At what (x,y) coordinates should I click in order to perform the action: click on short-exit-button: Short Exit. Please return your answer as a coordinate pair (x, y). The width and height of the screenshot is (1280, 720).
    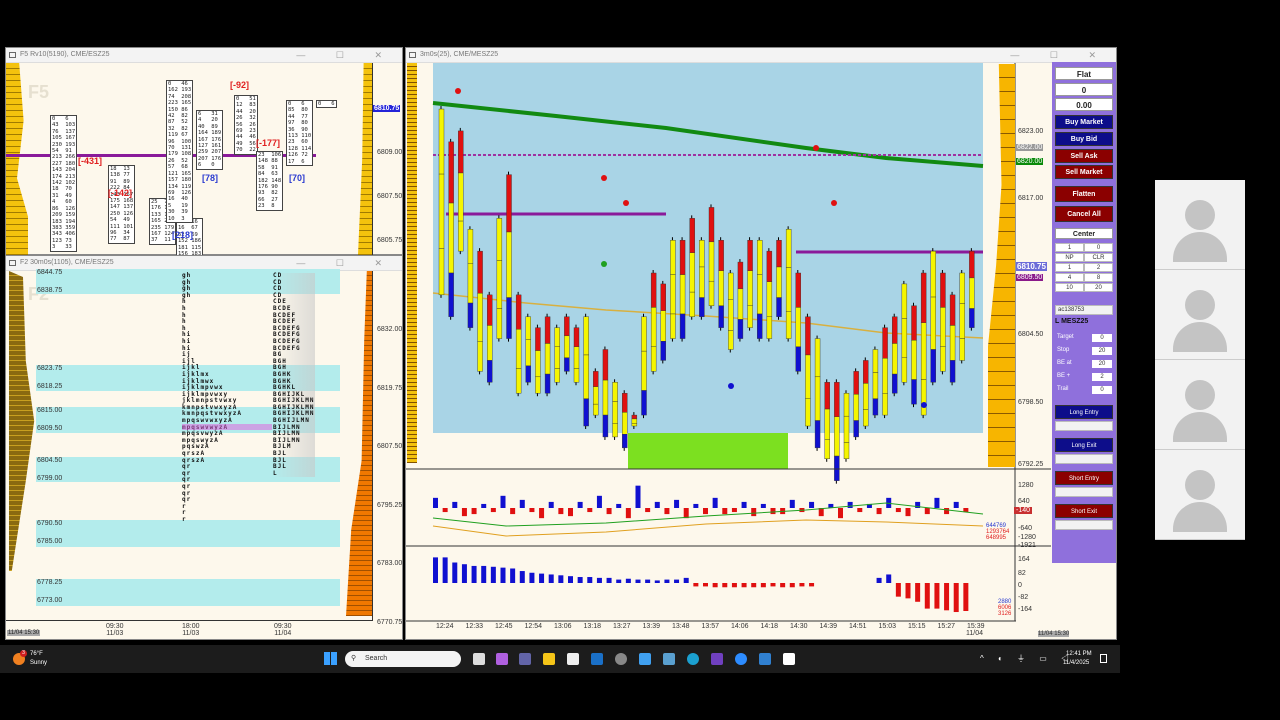
    Looking at the image, I should click on (1084, 511).